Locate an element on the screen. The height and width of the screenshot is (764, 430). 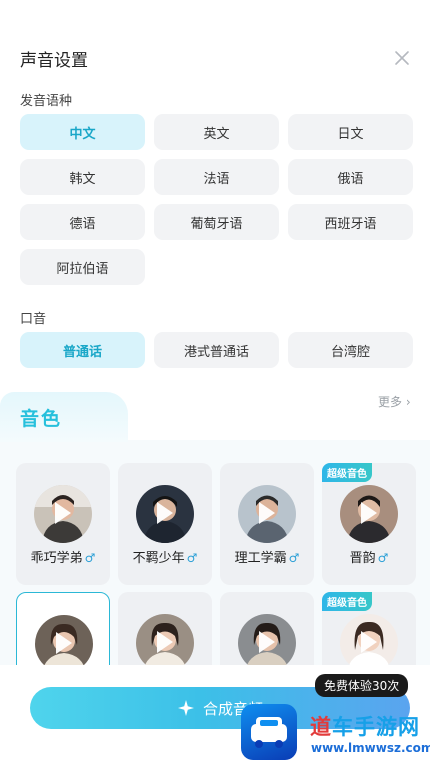
tab-voice-label: 音色 is located at coordinates (41, 419).